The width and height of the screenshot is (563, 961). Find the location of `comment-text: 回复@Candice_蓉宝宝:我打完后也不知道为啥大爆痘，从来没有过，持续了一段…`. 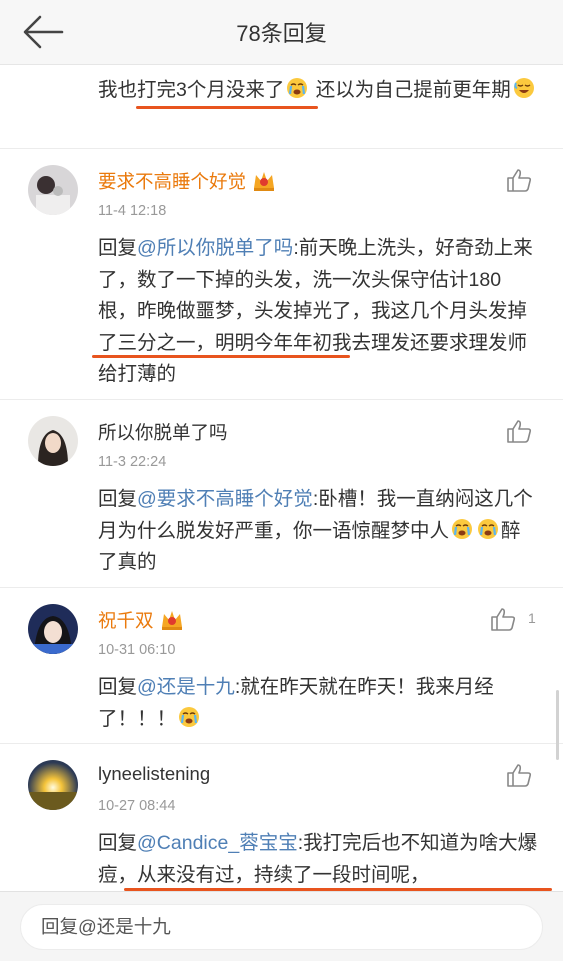

comment-text: 回复@Candice_蓉宝宝:我打完后也不知道为啥大爆痘，从来没有过，持续了一段… is located at coordinates (318, 859).